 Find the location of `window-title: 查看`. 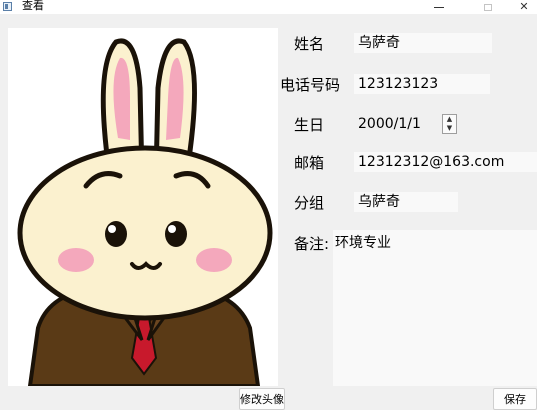

window-title: 查看 is located at coordinates (33, 6).